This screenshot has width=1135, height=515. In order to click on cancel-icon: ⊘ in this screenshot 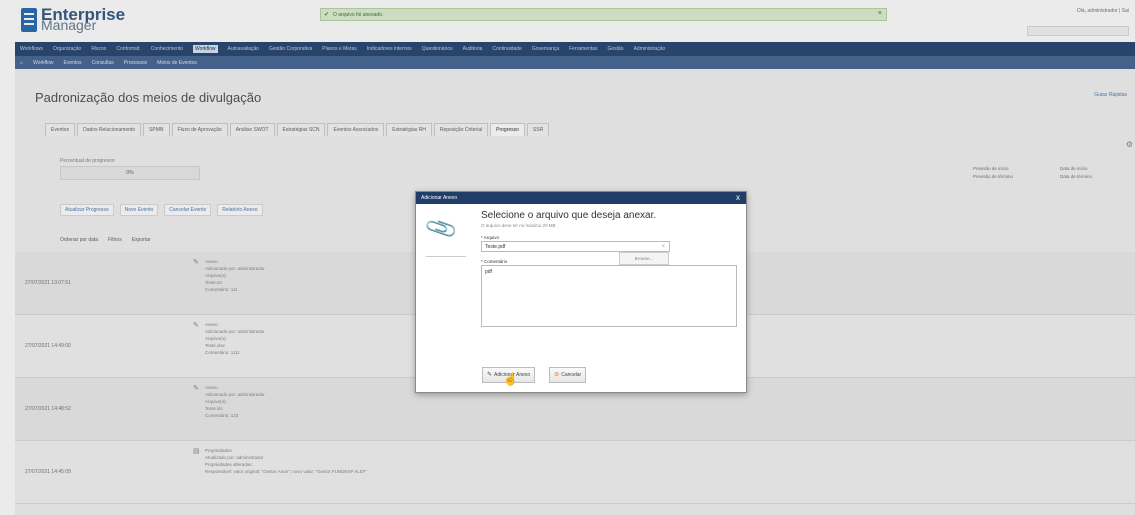, I will do `click(557, 375)`.